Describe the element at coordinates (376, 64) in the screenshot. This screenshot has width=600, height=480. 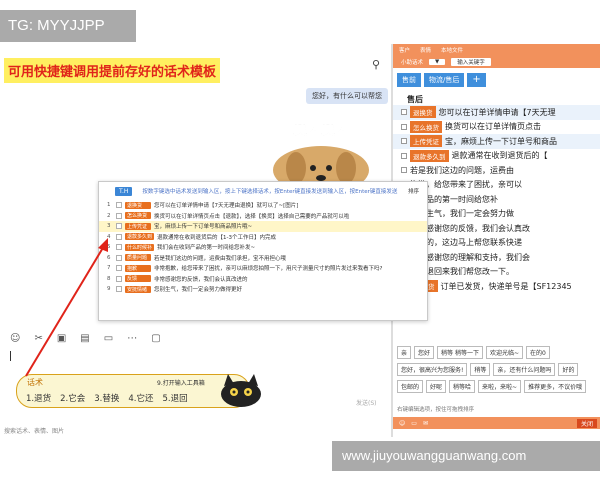
I see `person-icon: ⚲` at that location.